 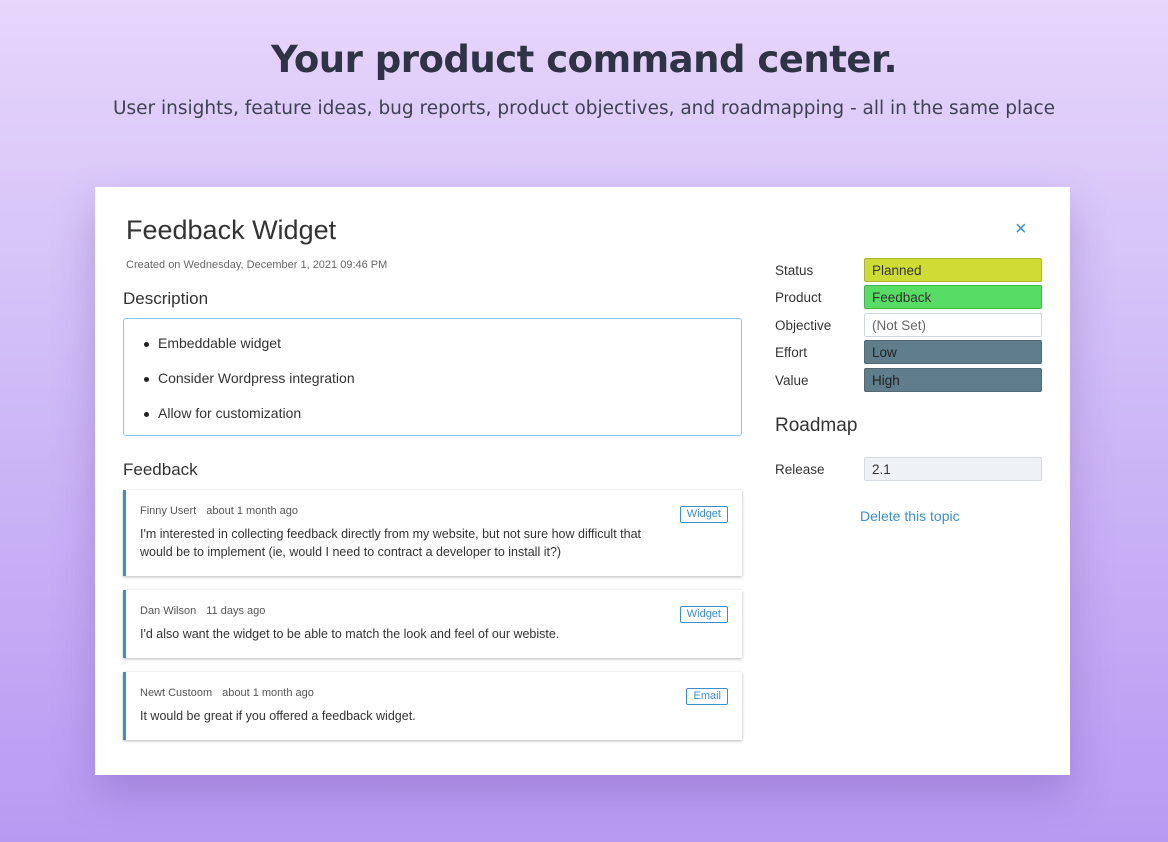 What do you see at coordinates (794, 270) in the screenshot?
I see `status-label: Status` at bounding box center [794, 270].